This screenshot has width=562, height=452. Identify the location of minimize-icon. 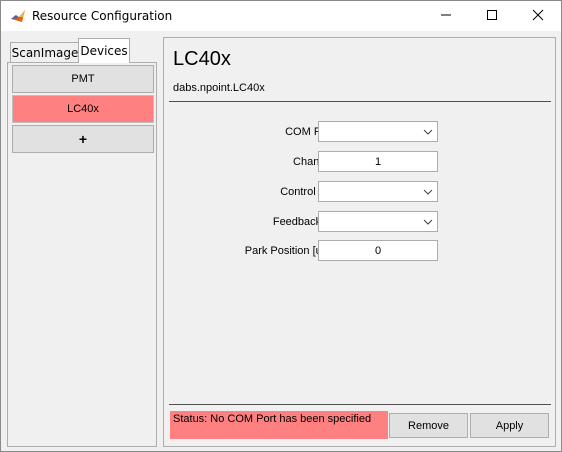
(446, 16).